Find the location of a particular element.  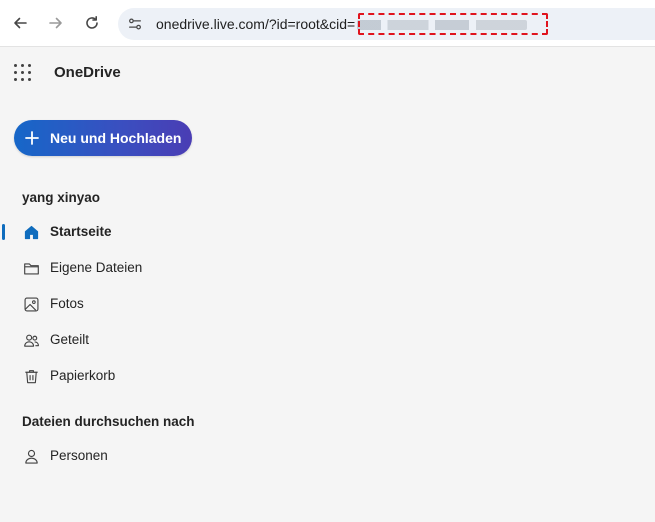

new-and-upload-label: Neu und Hochladen is located at coordinates (116, 138).